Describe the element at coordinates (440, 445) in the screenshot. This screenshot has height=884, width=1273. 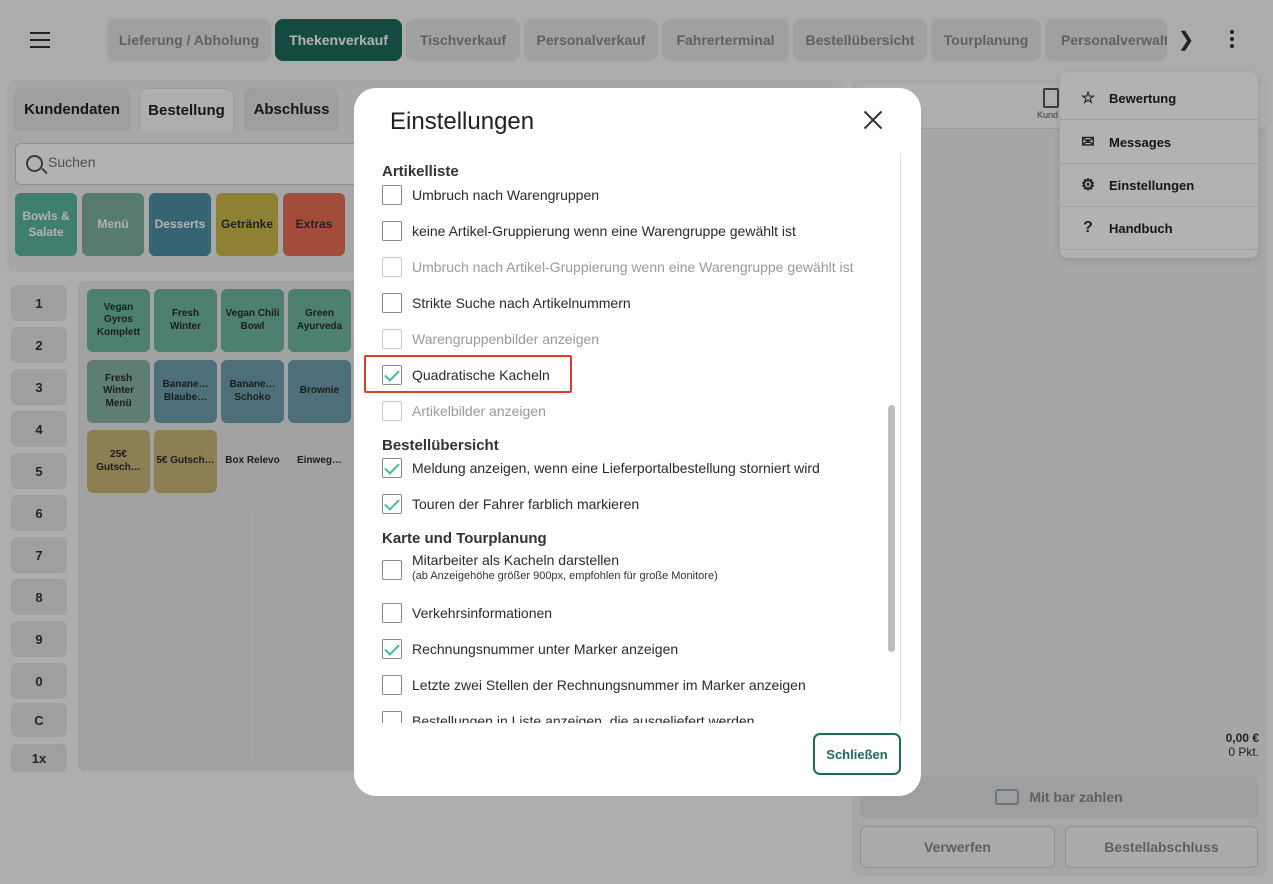
I see `section-heading-bestelluebersicht: Bestellübersicht` at that location.